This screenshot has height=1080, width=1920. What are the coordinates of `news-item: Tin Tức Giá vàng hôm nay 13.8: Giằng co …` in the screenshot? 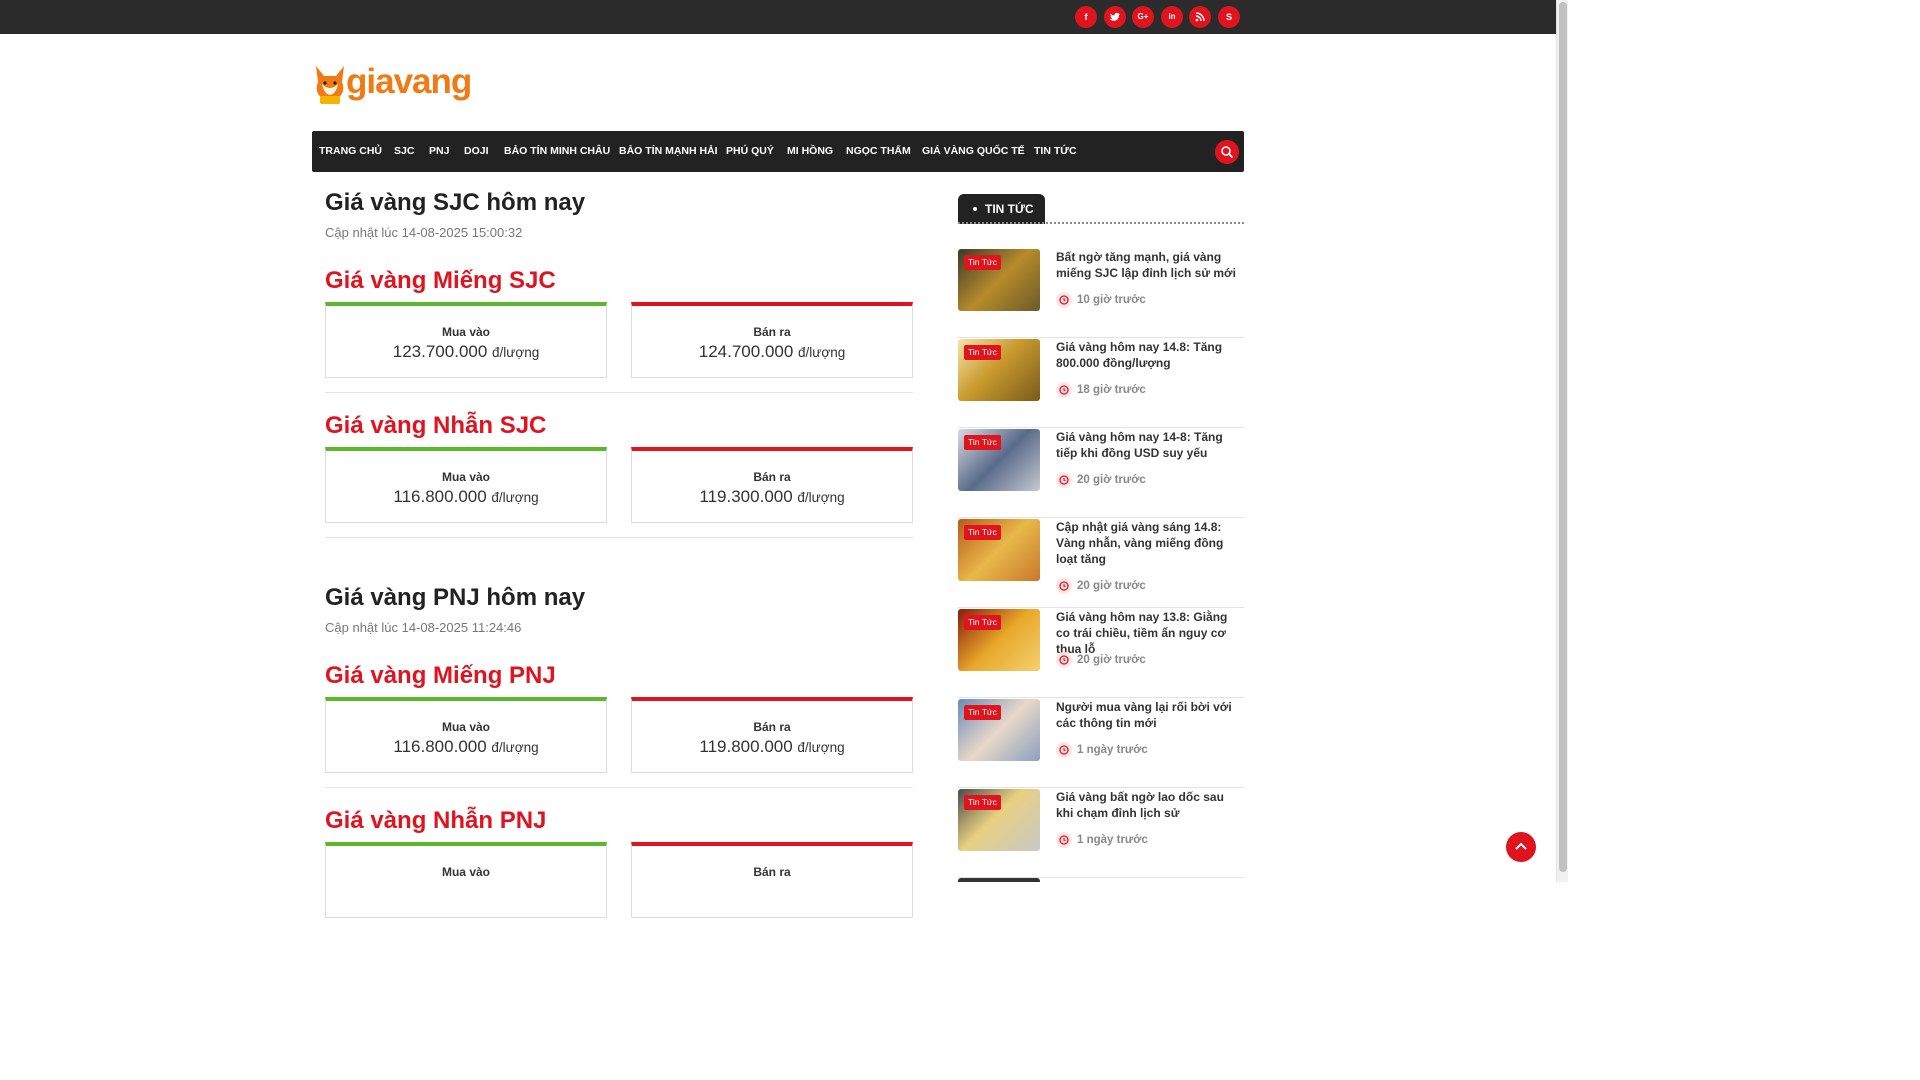 It's located at (1101, 653).